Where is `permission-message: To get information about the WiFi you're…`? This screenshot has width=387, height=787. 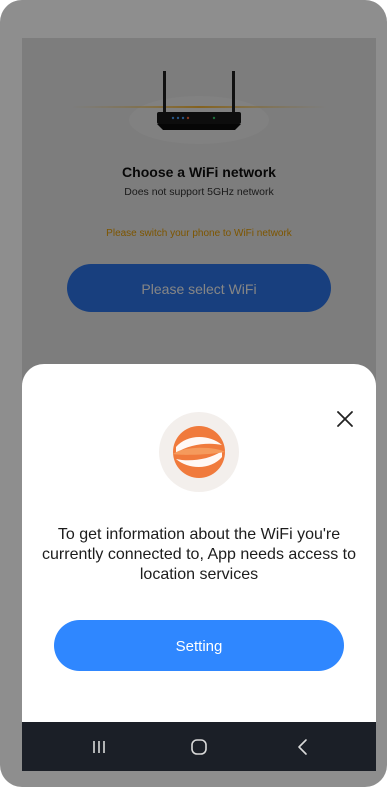
permission-message: To get information about the WiFi you're… is located at coordinates (199, 554).